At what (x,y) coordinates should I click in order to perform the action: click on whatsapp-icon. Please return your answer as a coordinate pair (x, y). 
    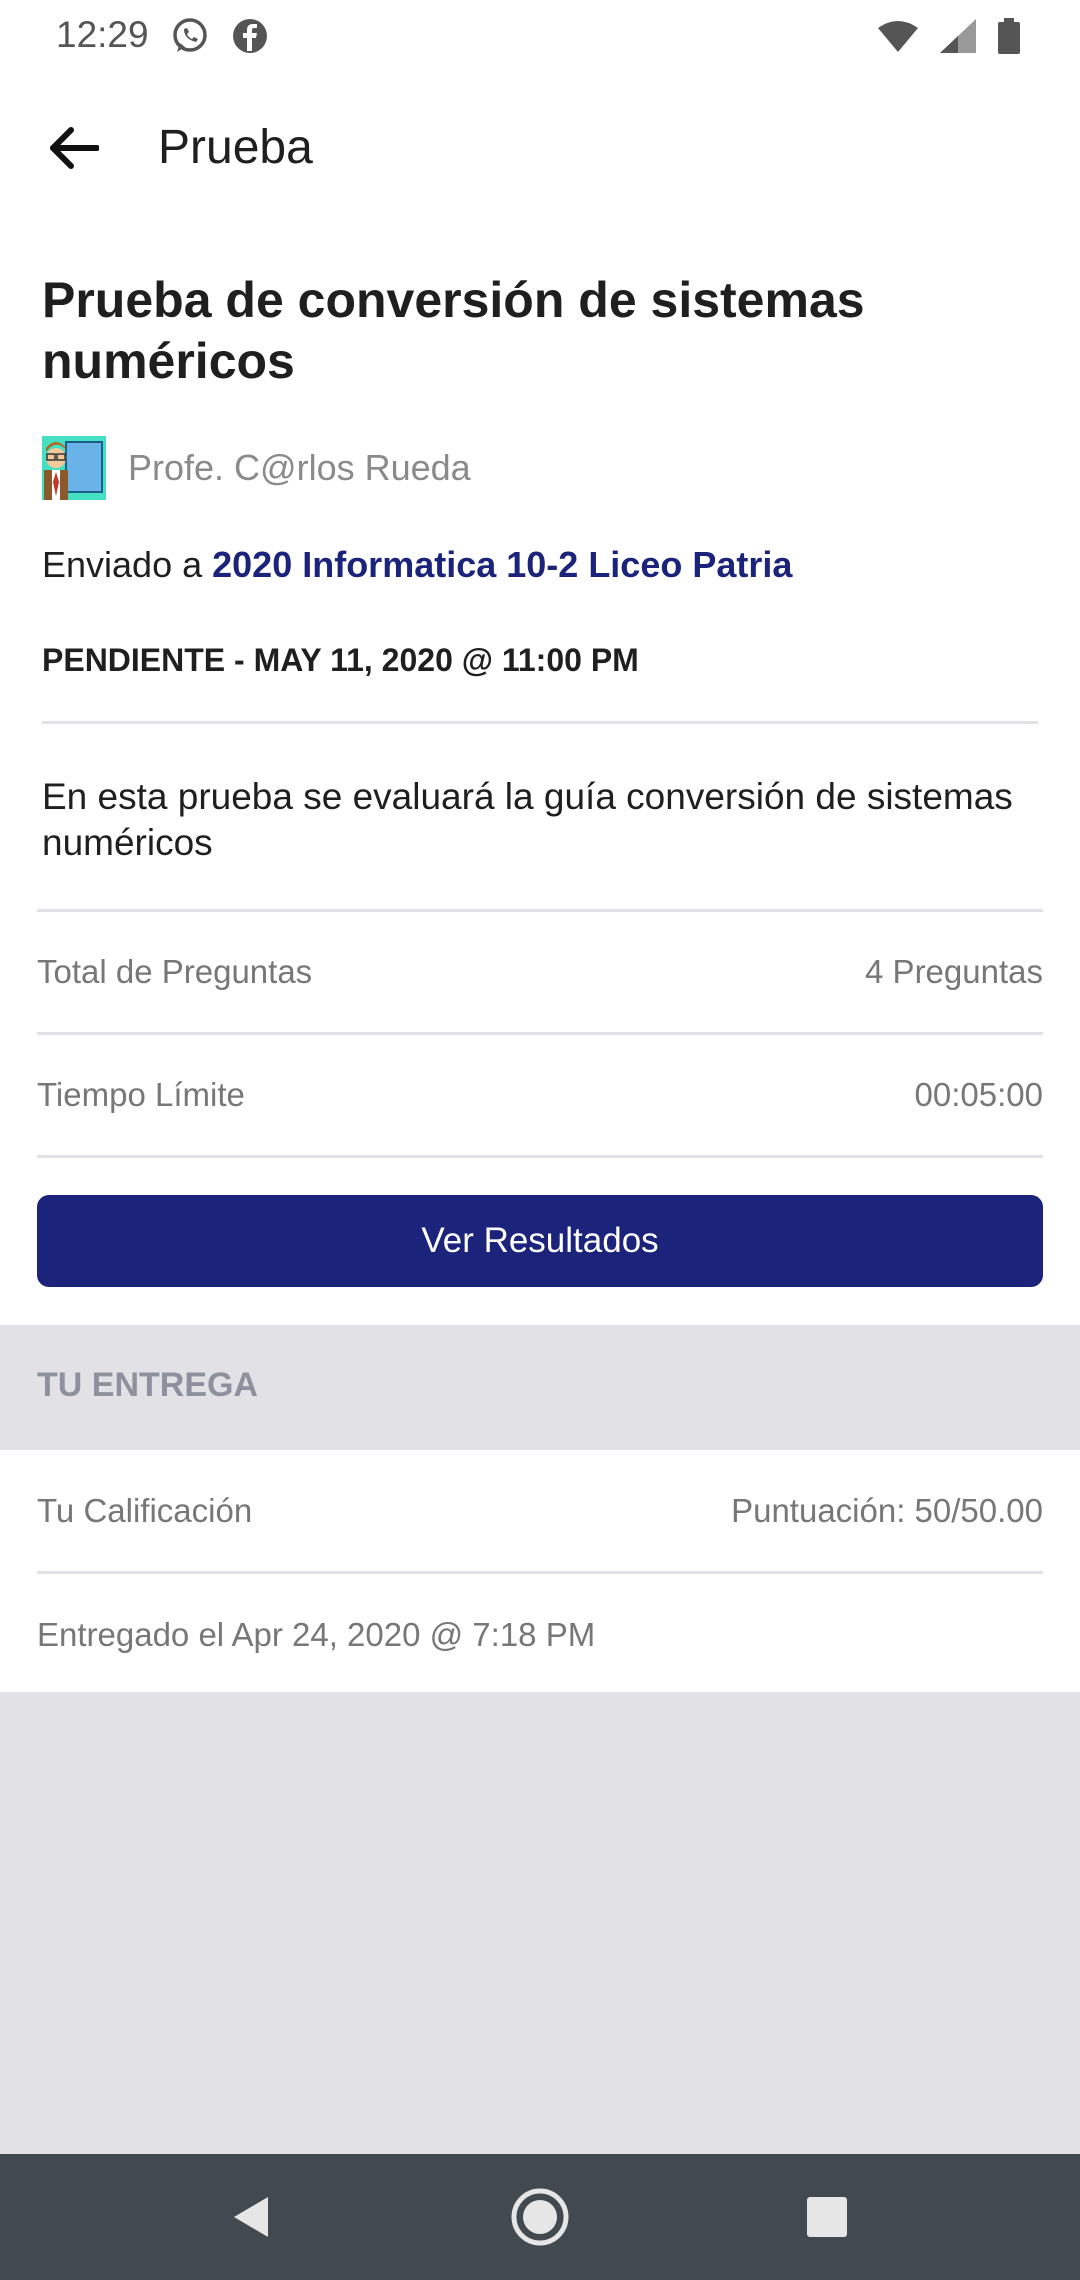
    Looking at the image, I should click on (190, 38).